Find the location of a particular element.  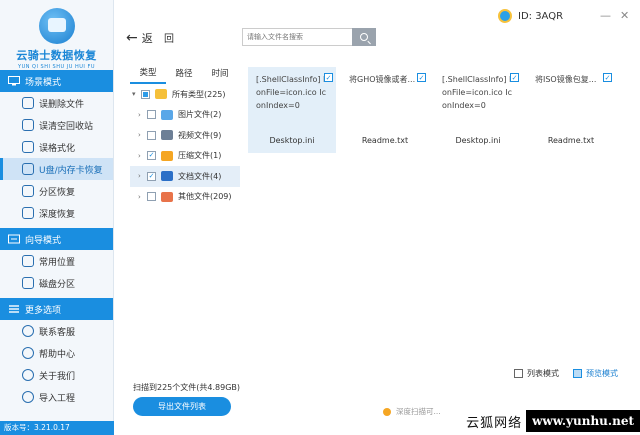

sidebar-item-formatted: 误格式化 is located at coordinates (56, 147).